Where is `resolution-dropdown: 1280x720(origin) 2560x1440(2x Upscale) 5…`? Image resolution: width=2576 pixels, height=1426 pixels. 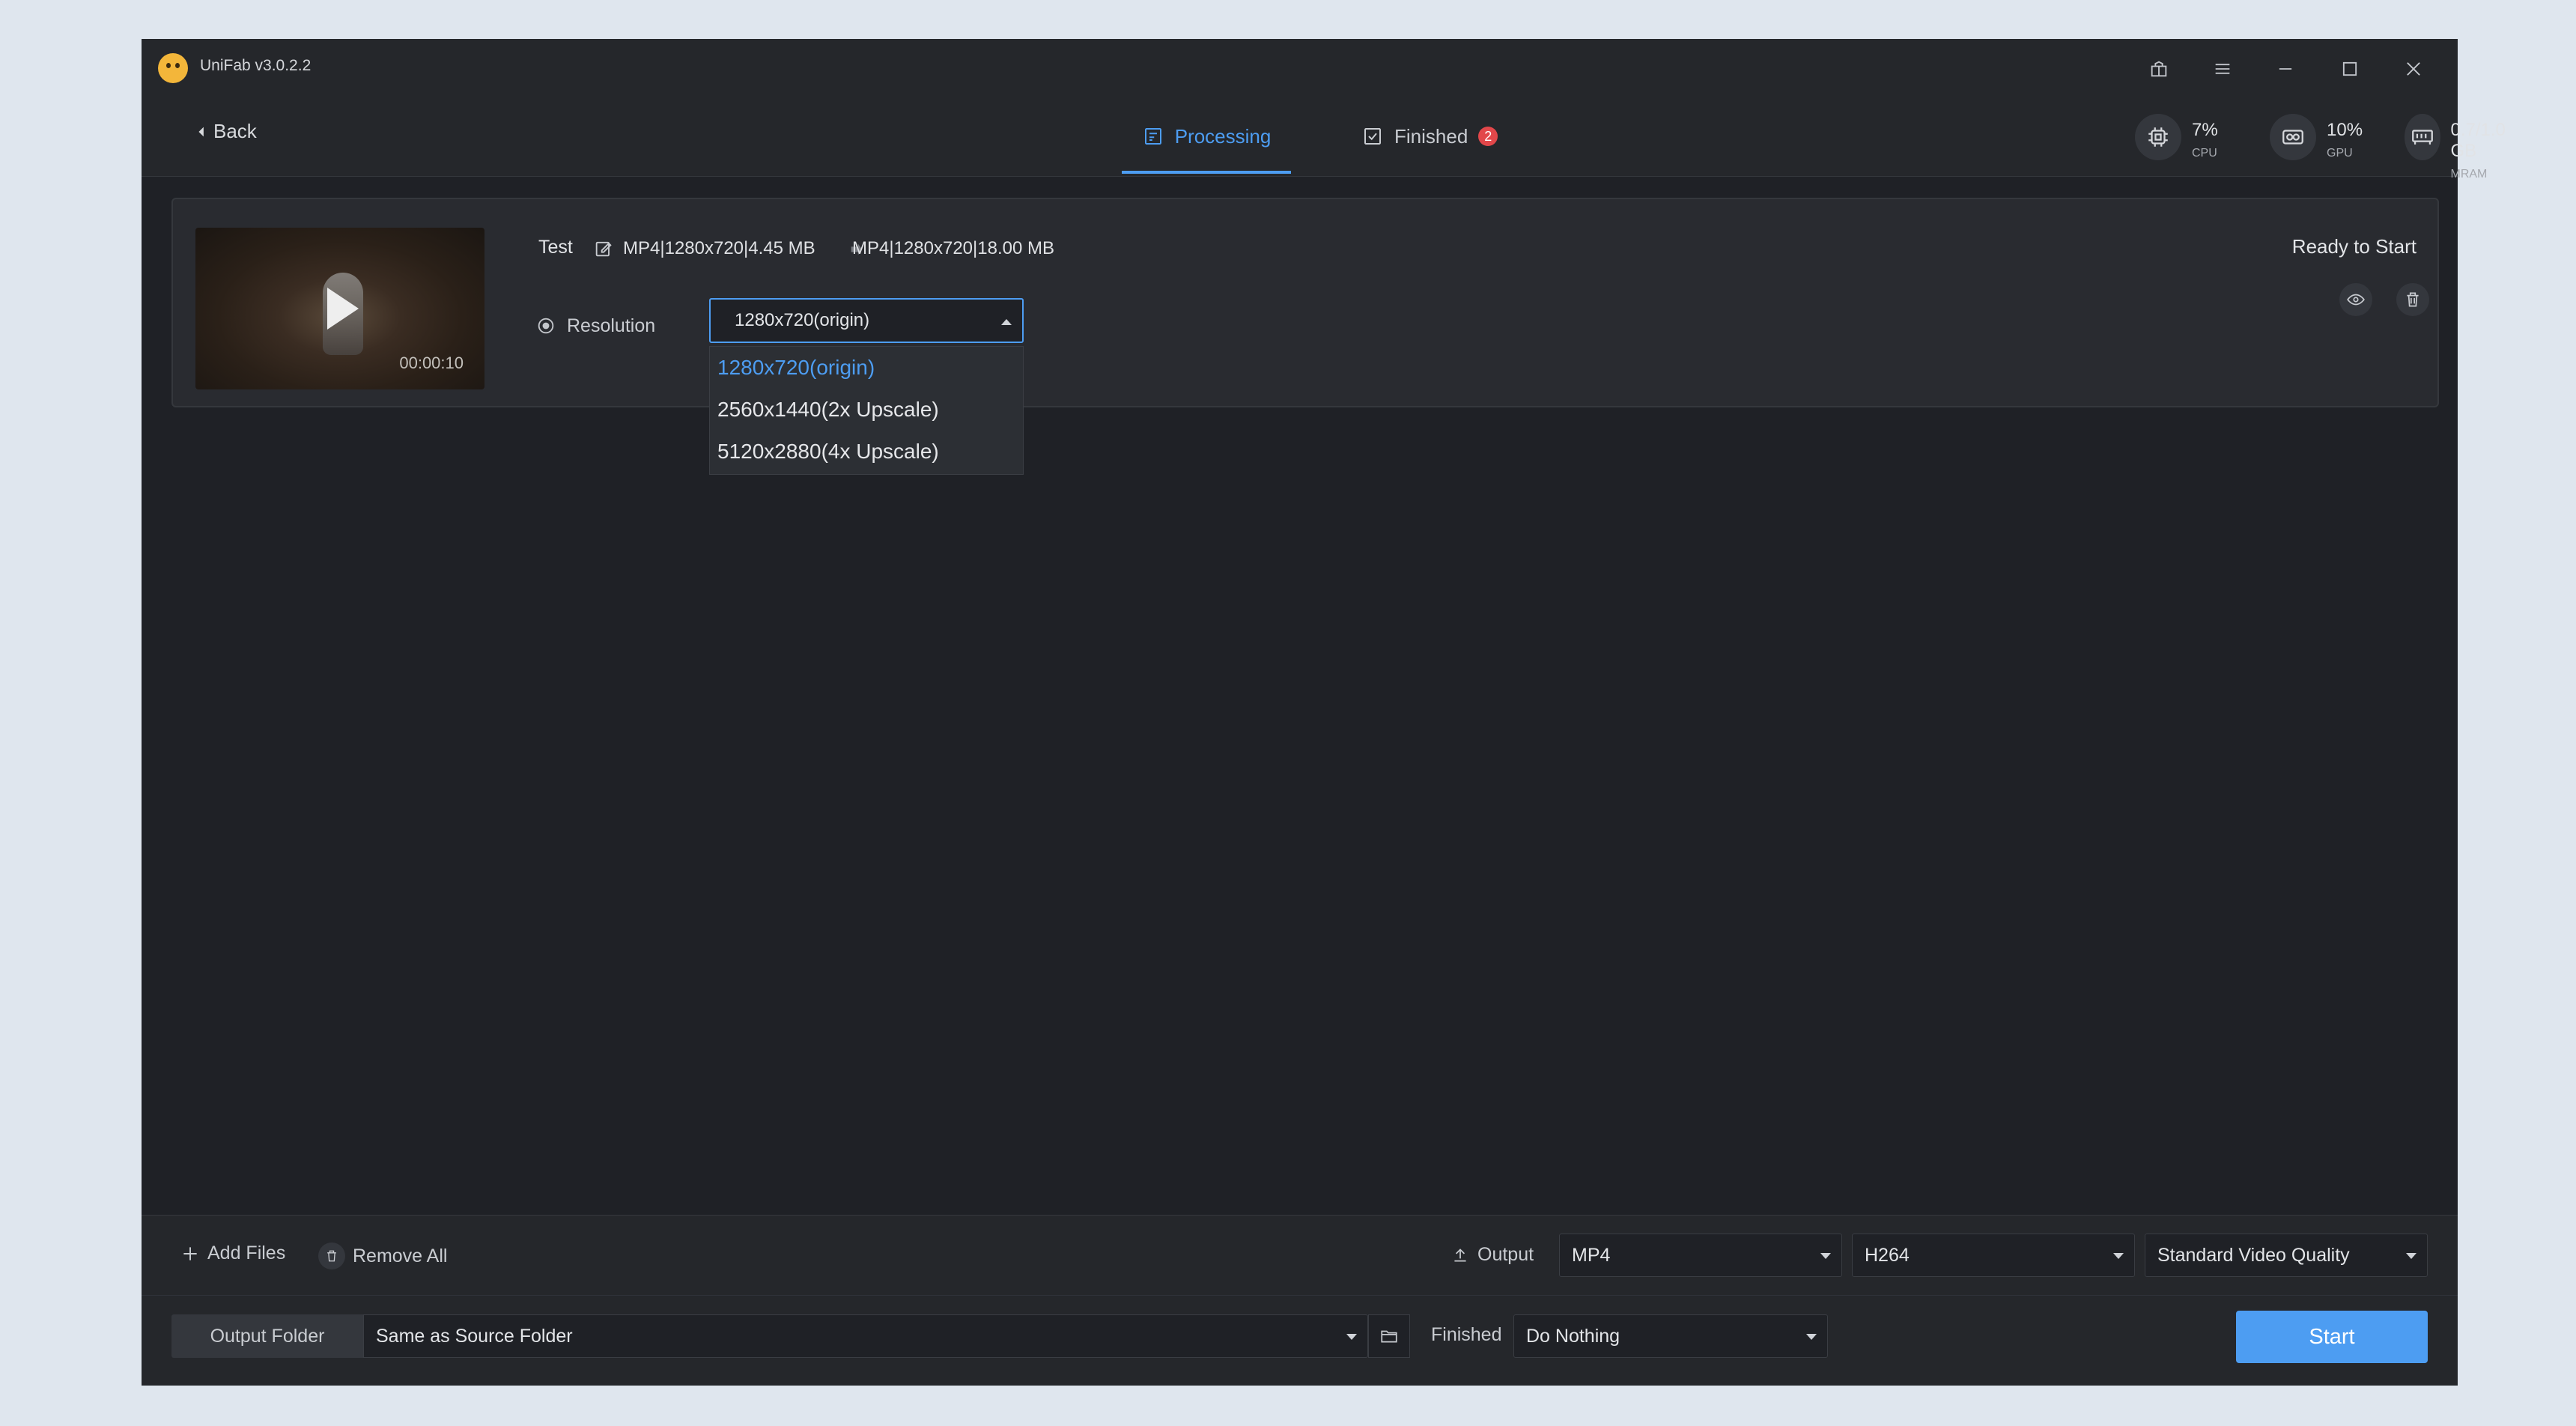 resolution-dropdown: 1280x720(origin) 2560x1440(2x Upscale) 5… is located at coordinates (866, 410).